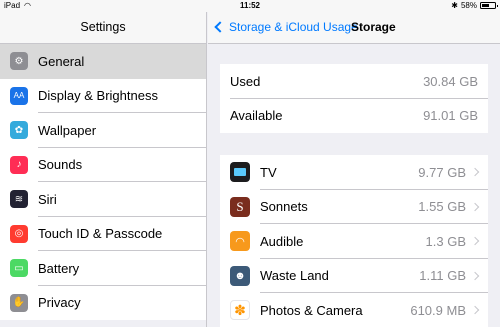 The height and width of the screenshot is (327, 500). What do you see at coordinates (103, 268) in the screenshot?
I see `sidebar-item-battery: ▭ Battery` at bounding box center [103, 268].